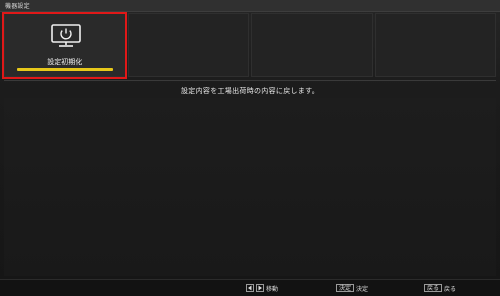 This screenshot has width=500, height=296. Describe the element at coordinates (66, 35) in the screenshot. I see `monitor-power-icon` at that location.